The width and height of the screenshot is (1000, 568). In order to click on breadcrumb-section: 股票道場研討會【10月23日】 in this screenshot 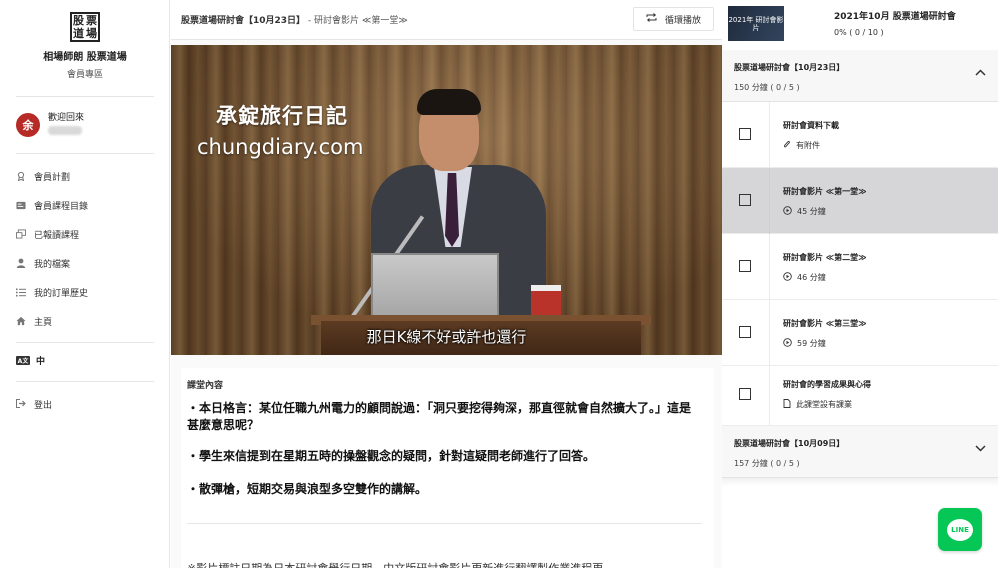, I will do `click(243, 21)`.